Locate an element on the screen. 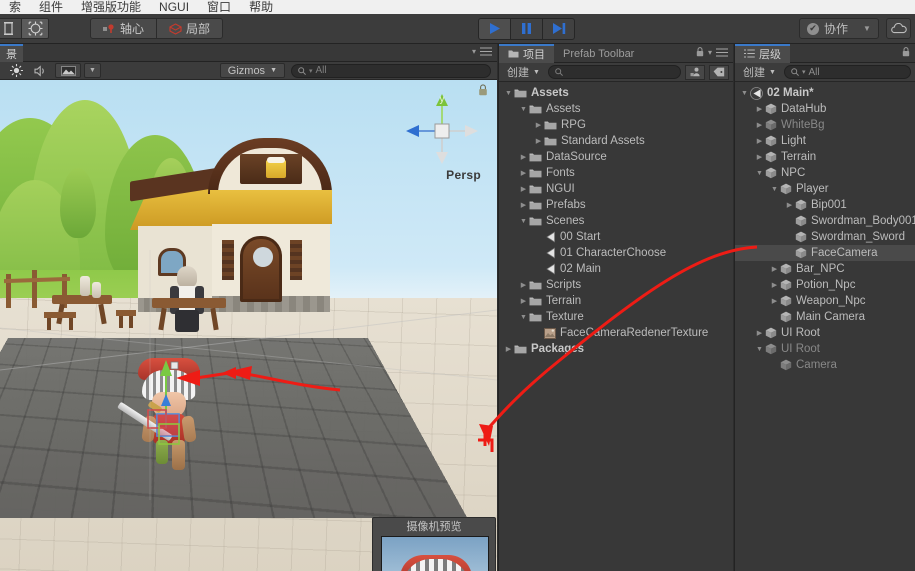 The height and width of the screenshot is (571, 915). hierarchy-tree-row: ▶ Bar_NPC is located at coordinates (825, 269).